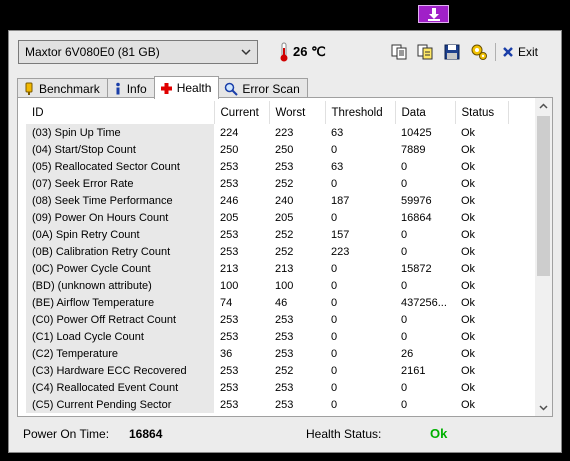 This screenshot has height=461, width=570. I want to click on copy-button, so click(399, 52).